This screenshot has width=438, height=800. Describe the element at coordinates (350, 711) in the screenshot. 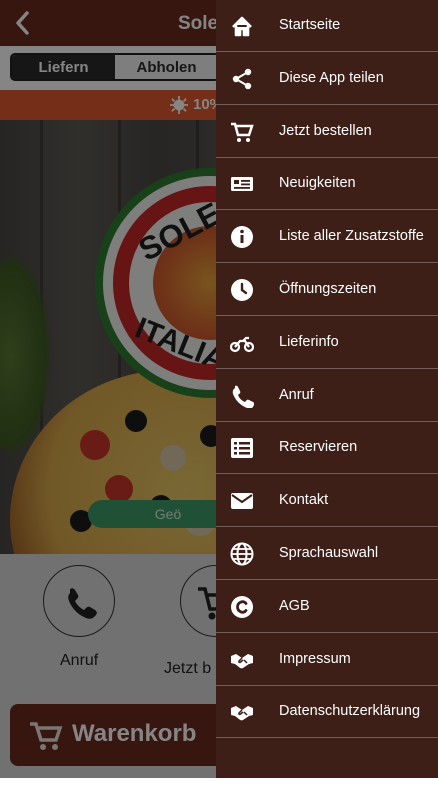

I see `menu-item-label: Datenschutzerklärung` at that location.